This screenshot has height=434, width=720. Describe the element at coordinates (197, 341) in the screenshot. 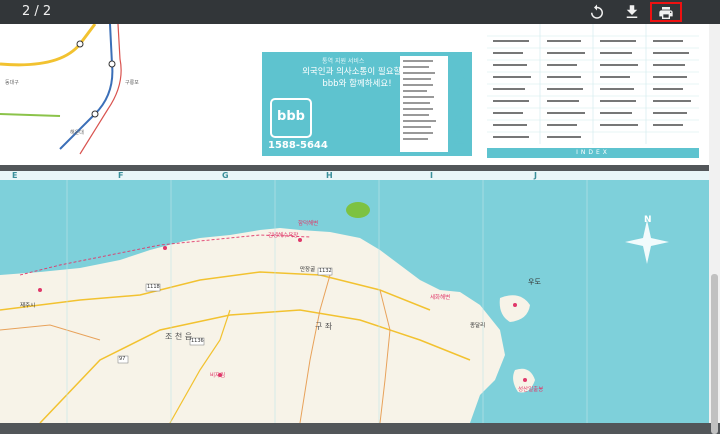

I see `route-number: 1136` at that location.